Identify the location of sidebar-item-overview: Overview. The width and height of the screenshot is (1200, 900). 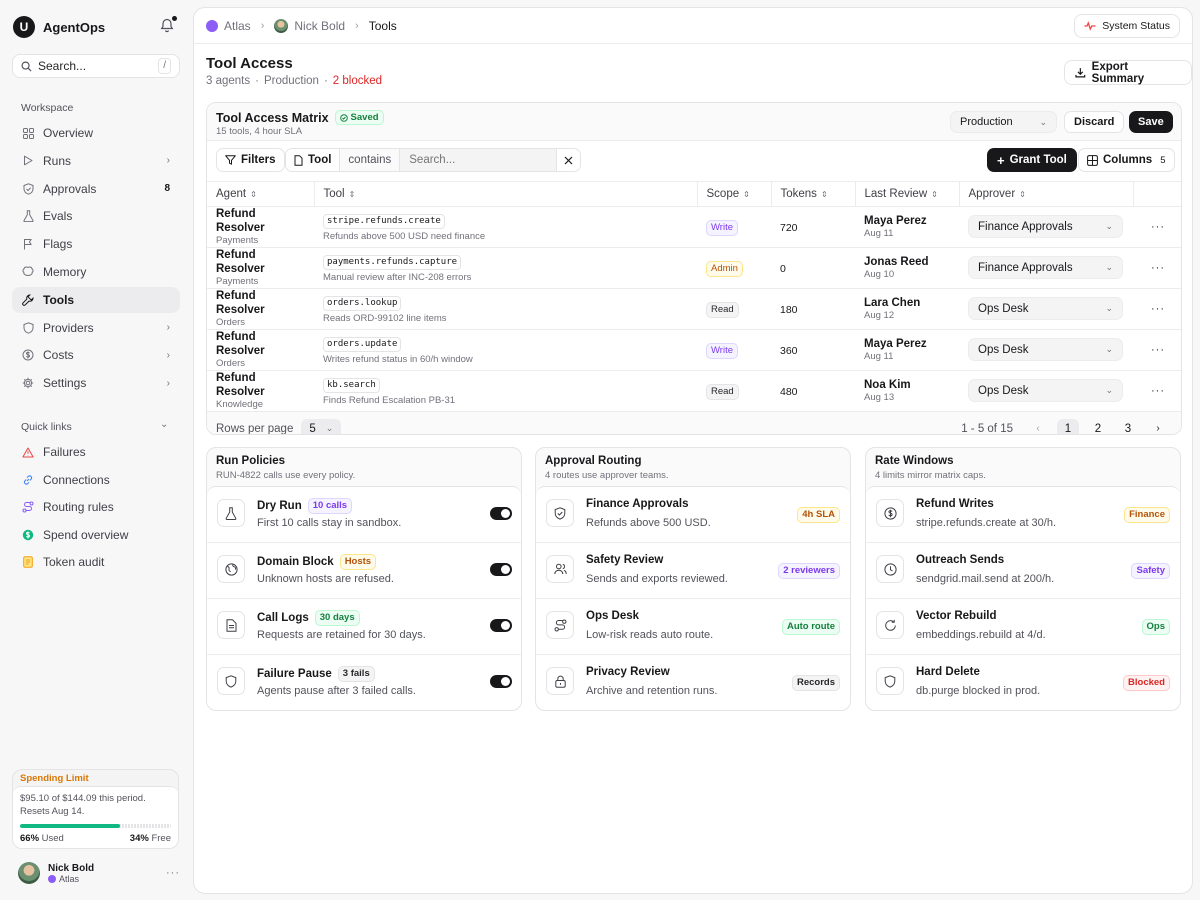
(96, 133).